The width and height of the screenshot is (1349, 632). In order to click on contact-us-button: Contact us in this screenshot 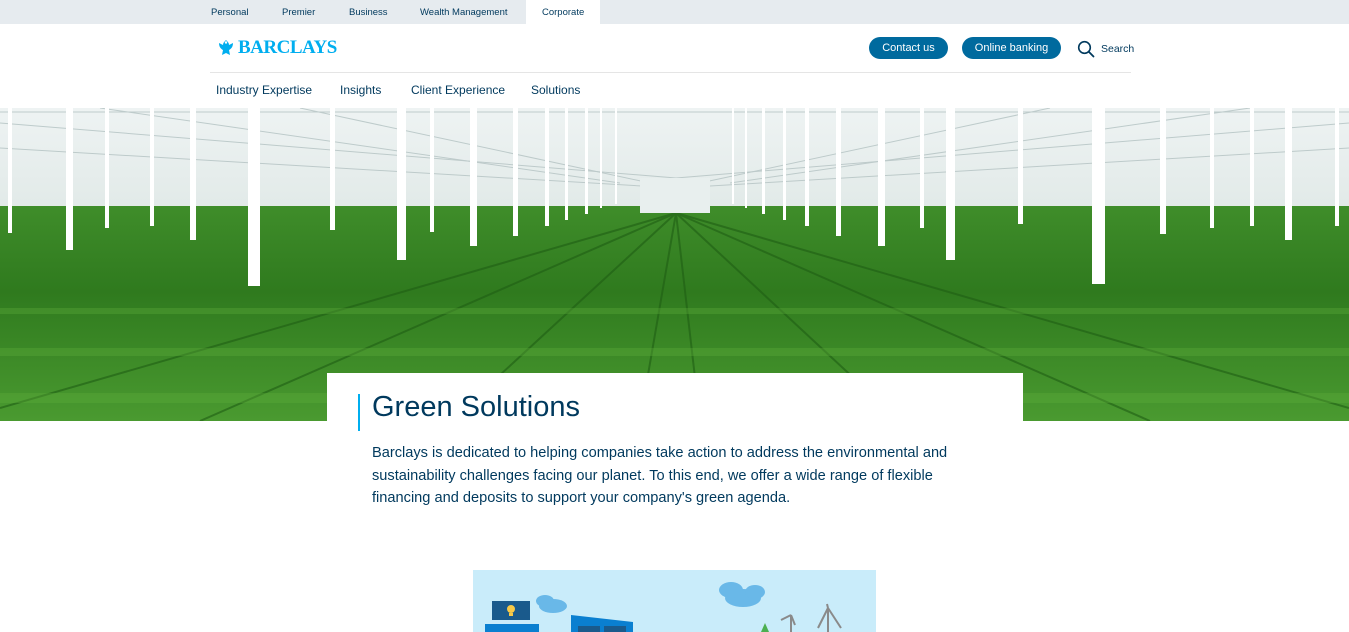, I will do `click(908, 48)`.